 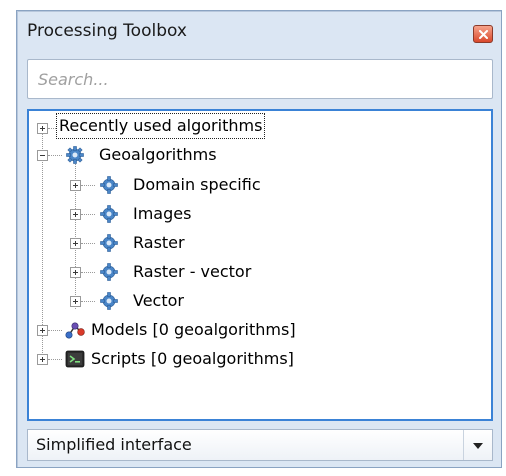 I want to click on close-icon, so click(x=483, y=34).